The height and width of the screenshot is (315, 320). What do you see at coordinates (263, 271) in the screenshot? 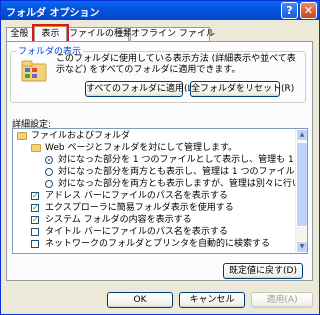
I see `restore-defaults-button: 既定値に戻す(D)` at bounding box center [263, 271].